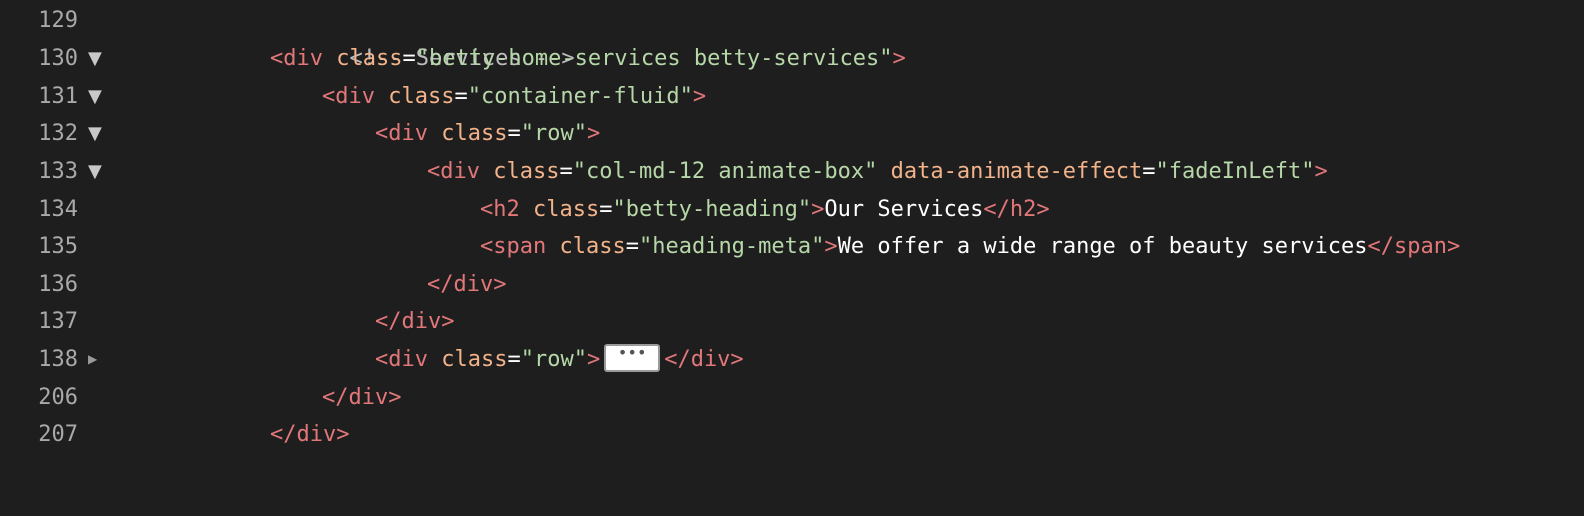 Image resolution: width=1584 pixels, height=516 pixels. I want to click on attribute-value: "container-fluid", so click(580, 96).